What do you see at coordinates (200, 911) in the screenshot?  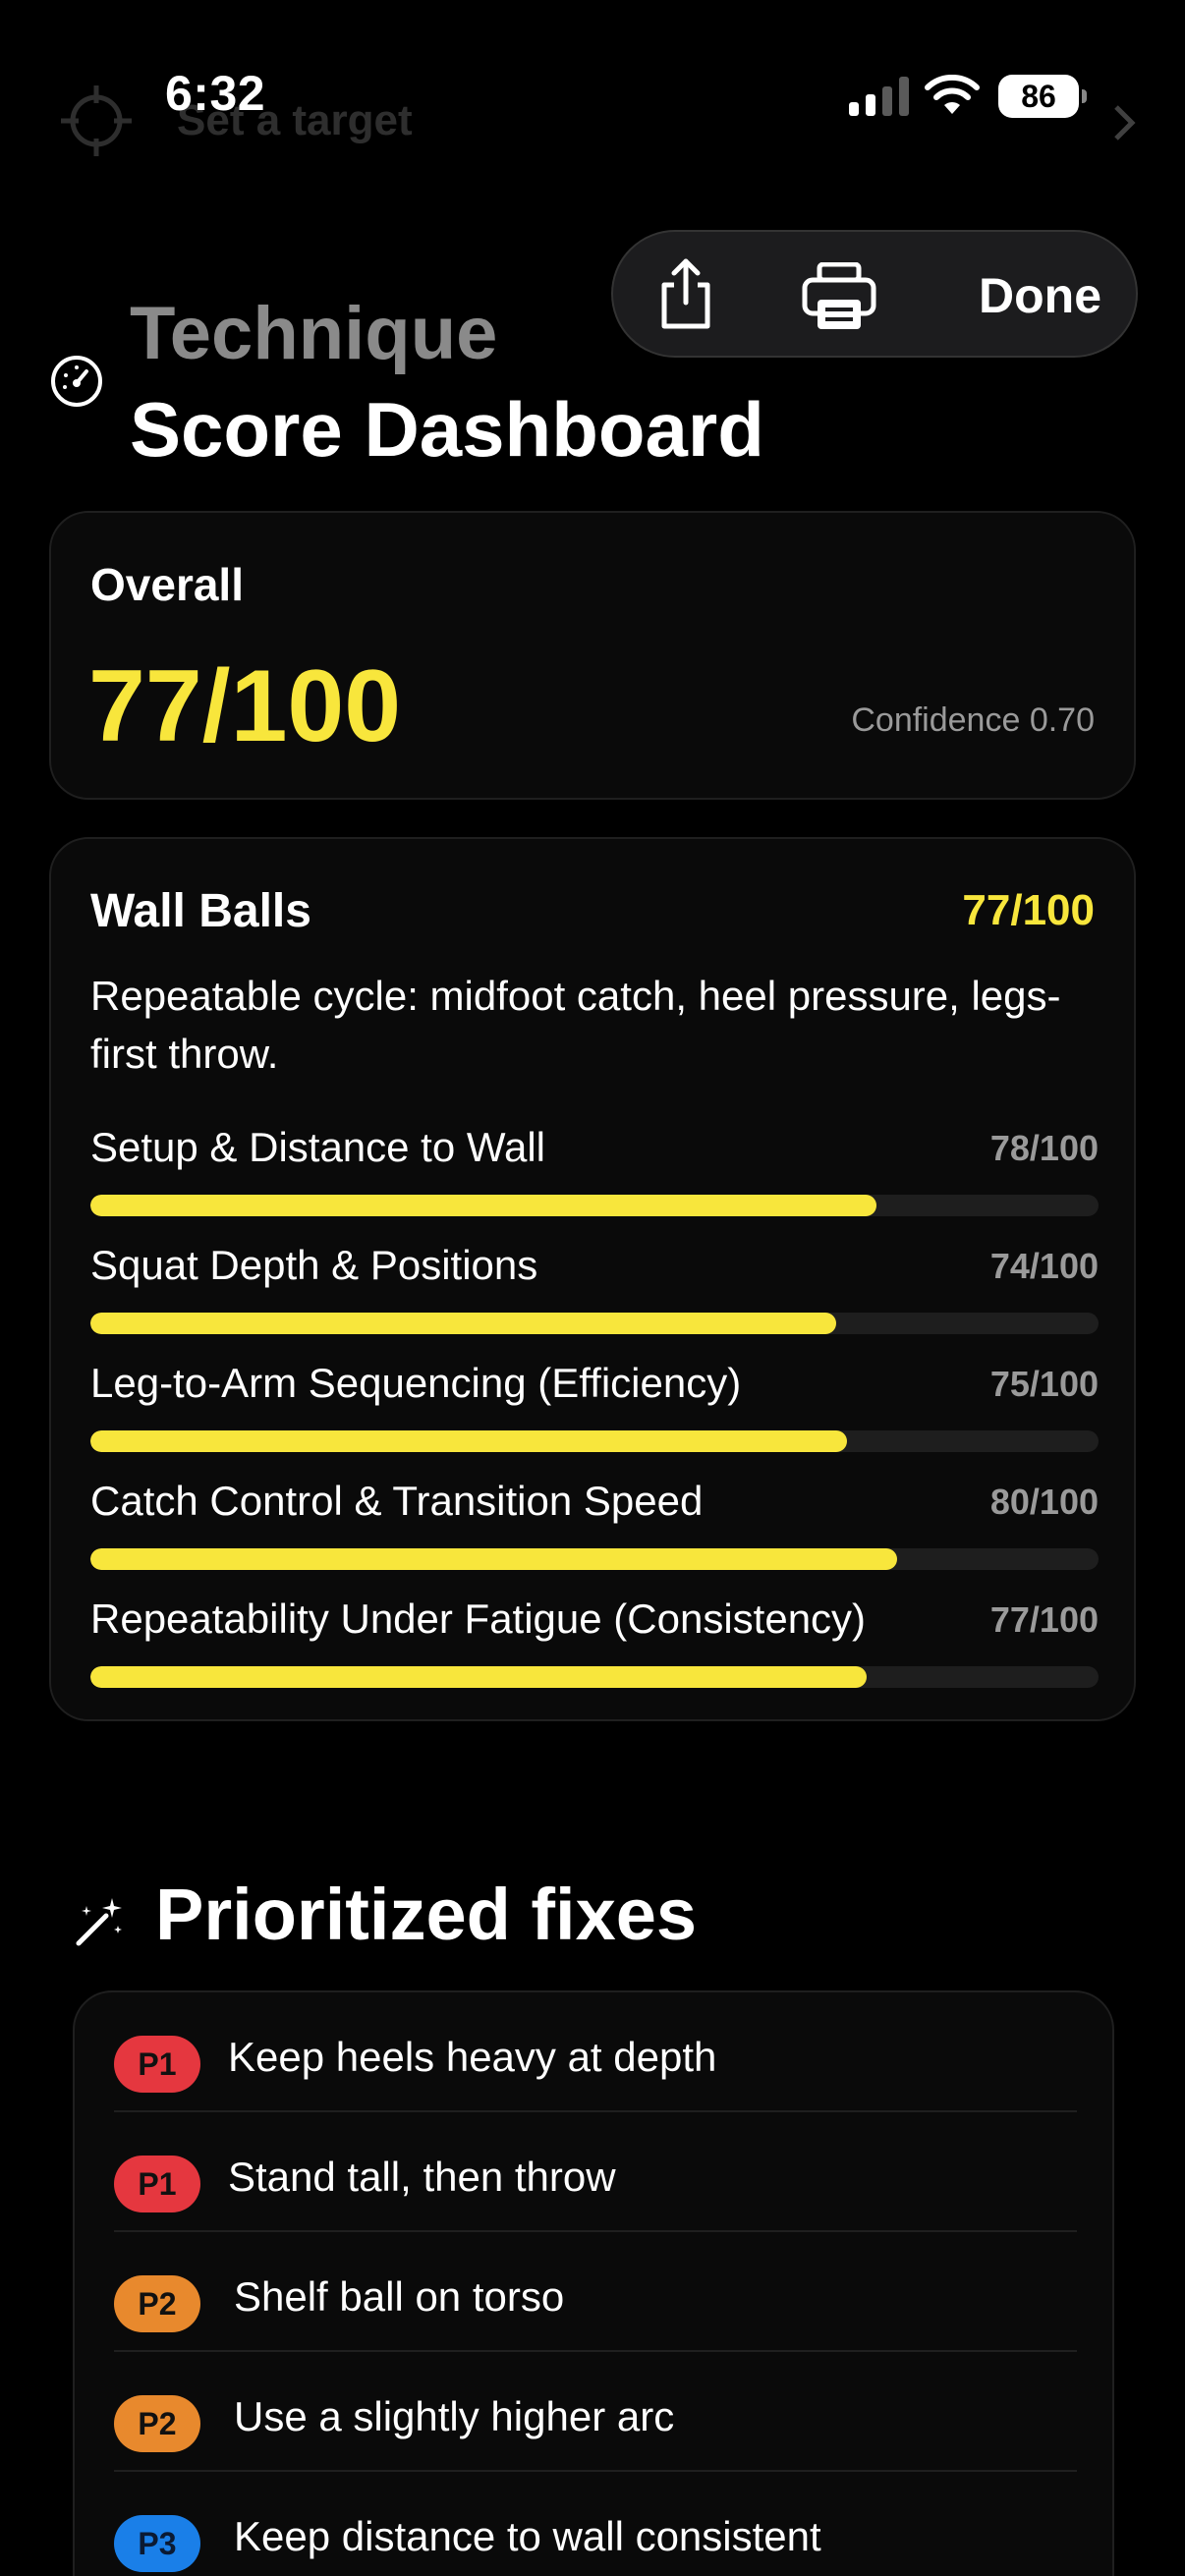 I see `movement-title: Wall Balls` at bounding box center [200, 911].